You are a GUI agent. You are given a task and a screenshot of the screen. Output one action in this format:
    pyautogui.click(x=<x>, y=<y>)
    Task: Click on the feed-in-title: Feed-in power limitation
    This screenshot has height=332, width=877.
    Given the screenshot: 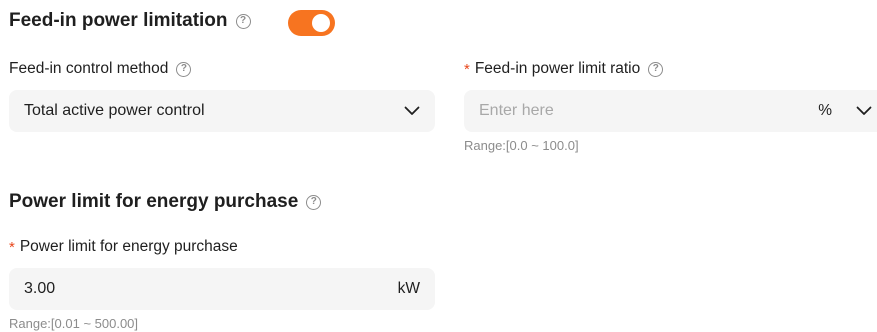 What is the action you would take?
    pyautogui.click(x=118, y=20)
    